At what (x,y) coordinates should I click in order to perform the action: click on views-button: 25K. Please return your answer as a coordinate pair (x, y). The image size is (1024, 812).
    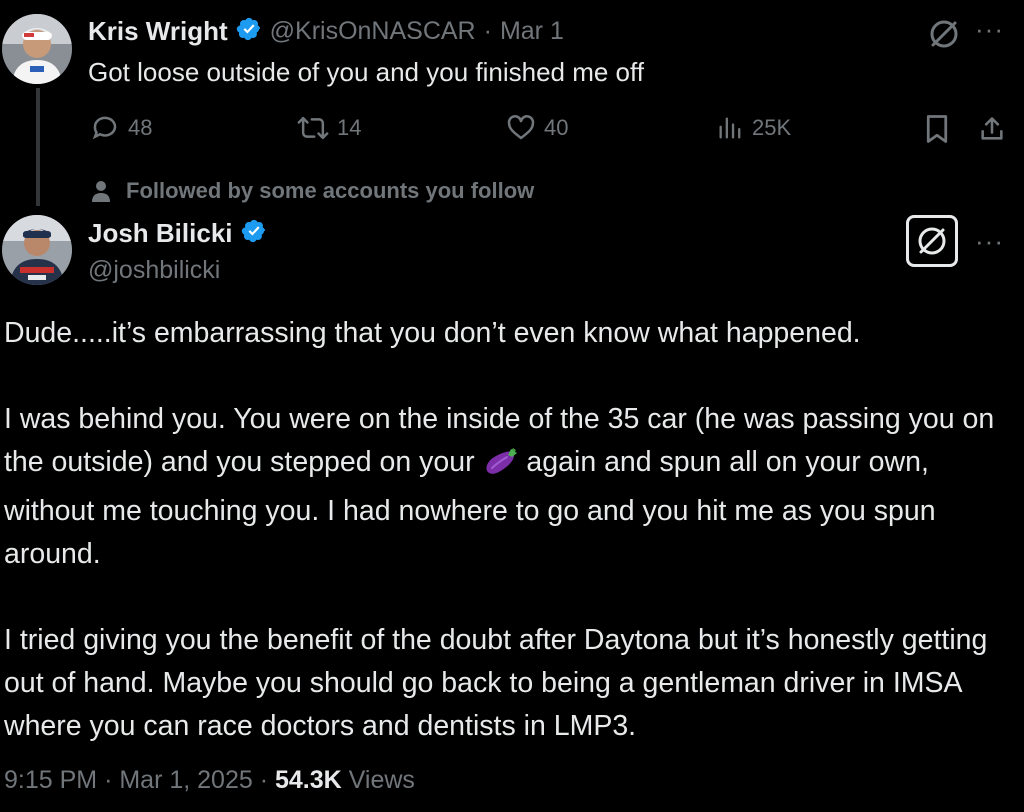
    Looking at the image, I should click on (753, 128).